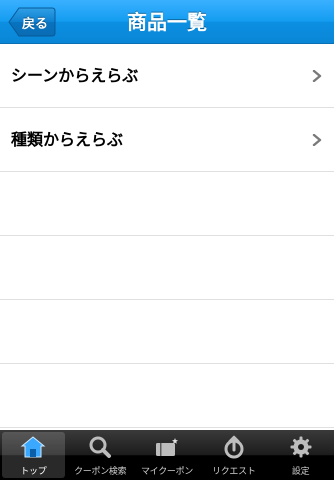 The image size is (334, 480). Describe the element at coordinates (166, 472) in the screenshot. I see `tab-label: マイクーポン` at that location.